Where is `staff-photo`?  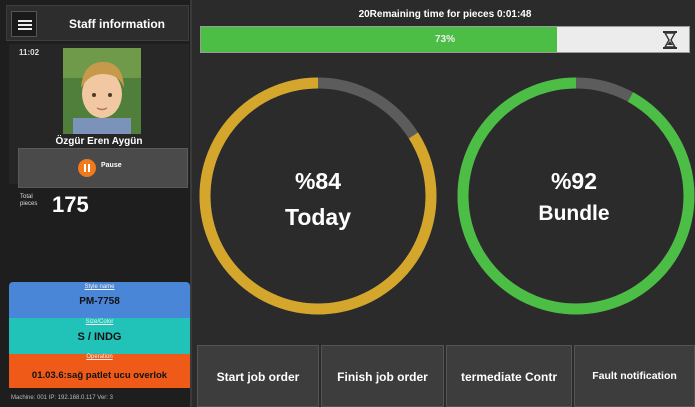
staff-photo is located at coordinates (102, 91).